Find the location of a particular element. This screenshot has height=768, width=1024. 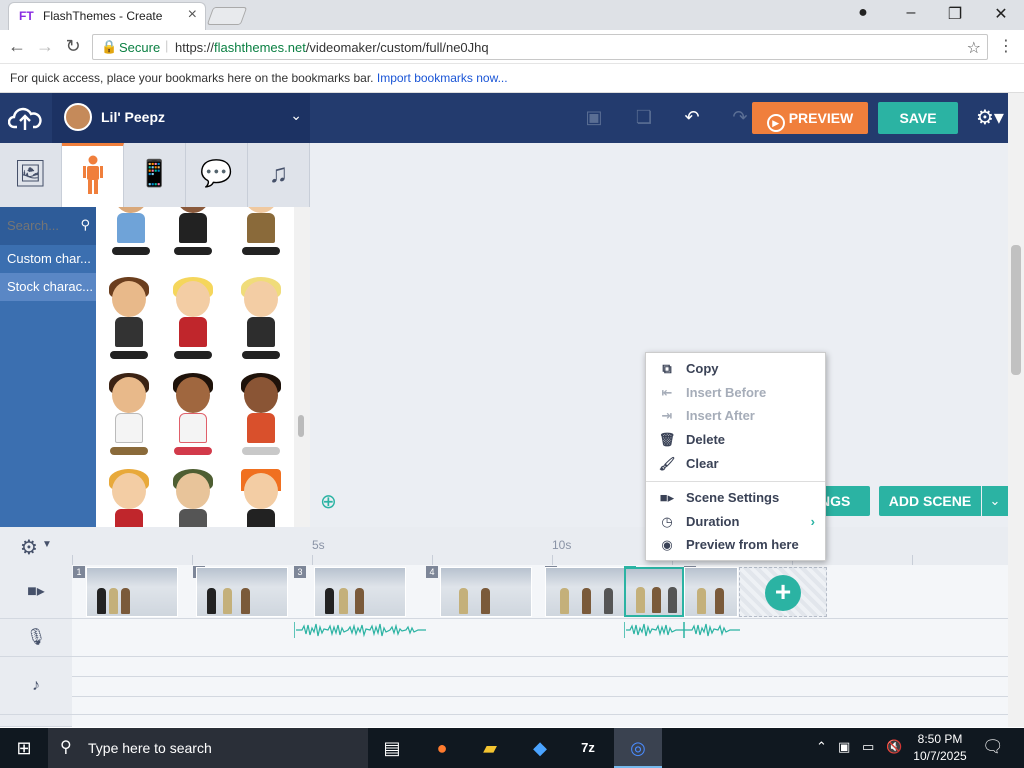

network-icon: ▭ is located at coordinates (868, 747).